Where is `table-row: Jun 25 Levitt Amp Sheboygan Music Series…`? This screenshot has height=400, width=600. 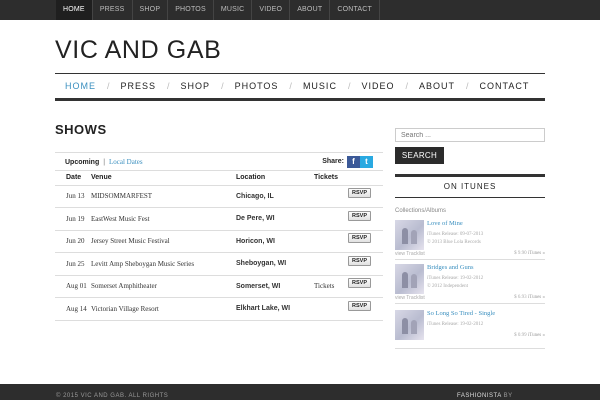
table-row: Jun 25 Levitt Amp Sheboygan Music Series… is located at coordinates (219, 264).